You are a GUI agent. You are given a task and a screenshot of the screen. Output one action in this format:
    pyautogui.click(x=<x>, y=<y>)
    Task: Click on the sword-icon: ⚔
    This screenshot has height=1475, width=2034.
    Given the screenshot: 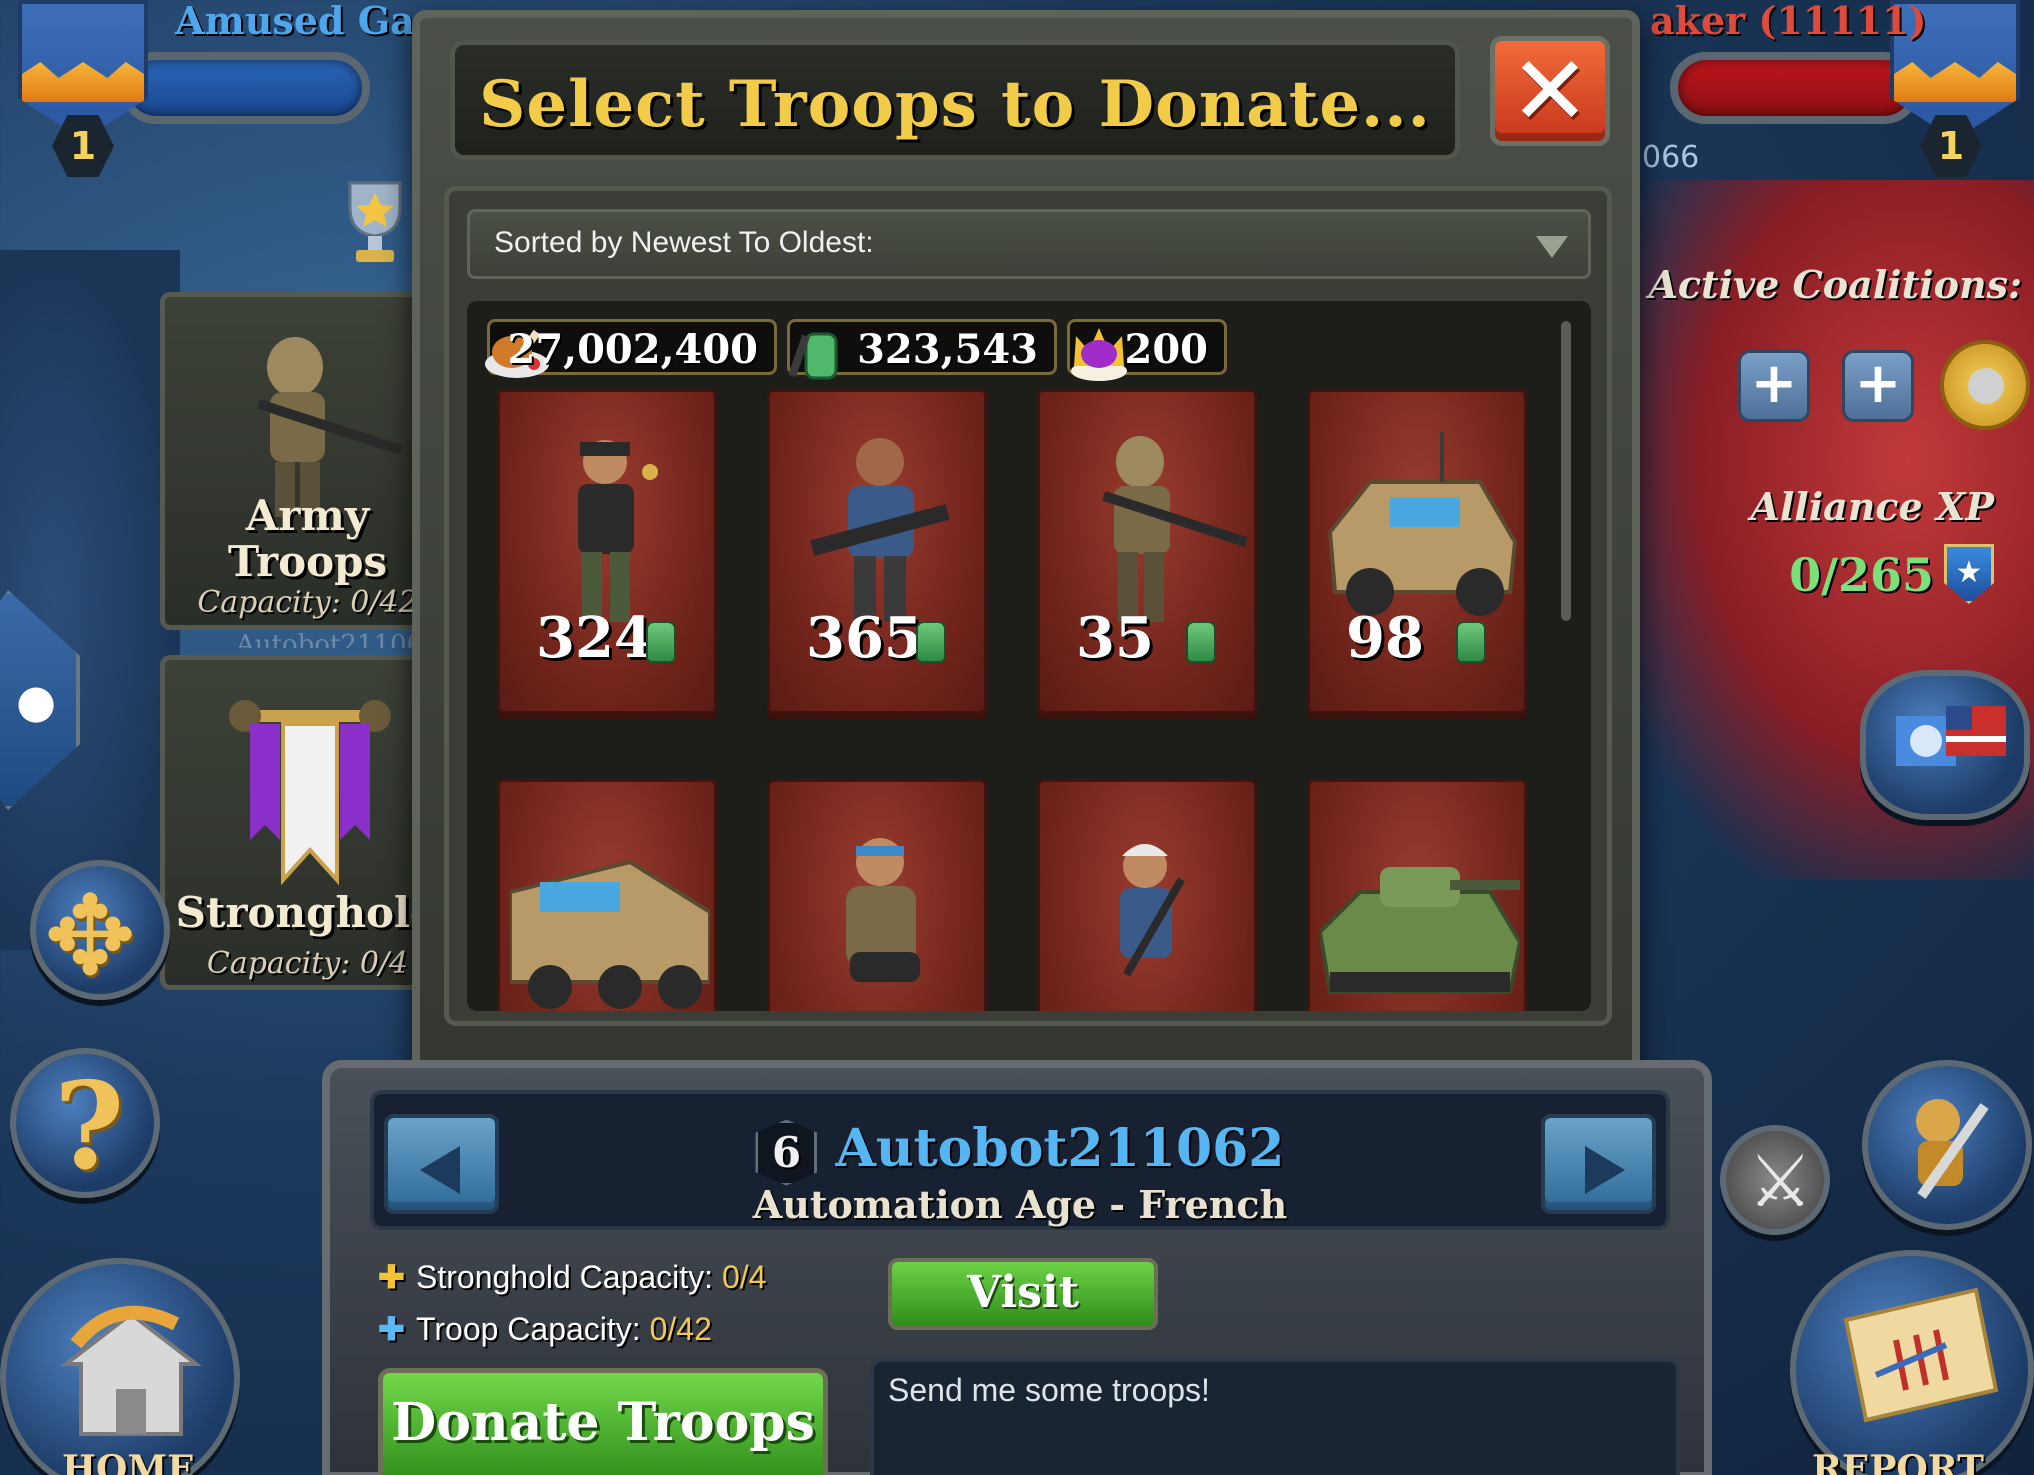 What is the action you would take?
    pyautogui.click(x=1780, y=1181)
    